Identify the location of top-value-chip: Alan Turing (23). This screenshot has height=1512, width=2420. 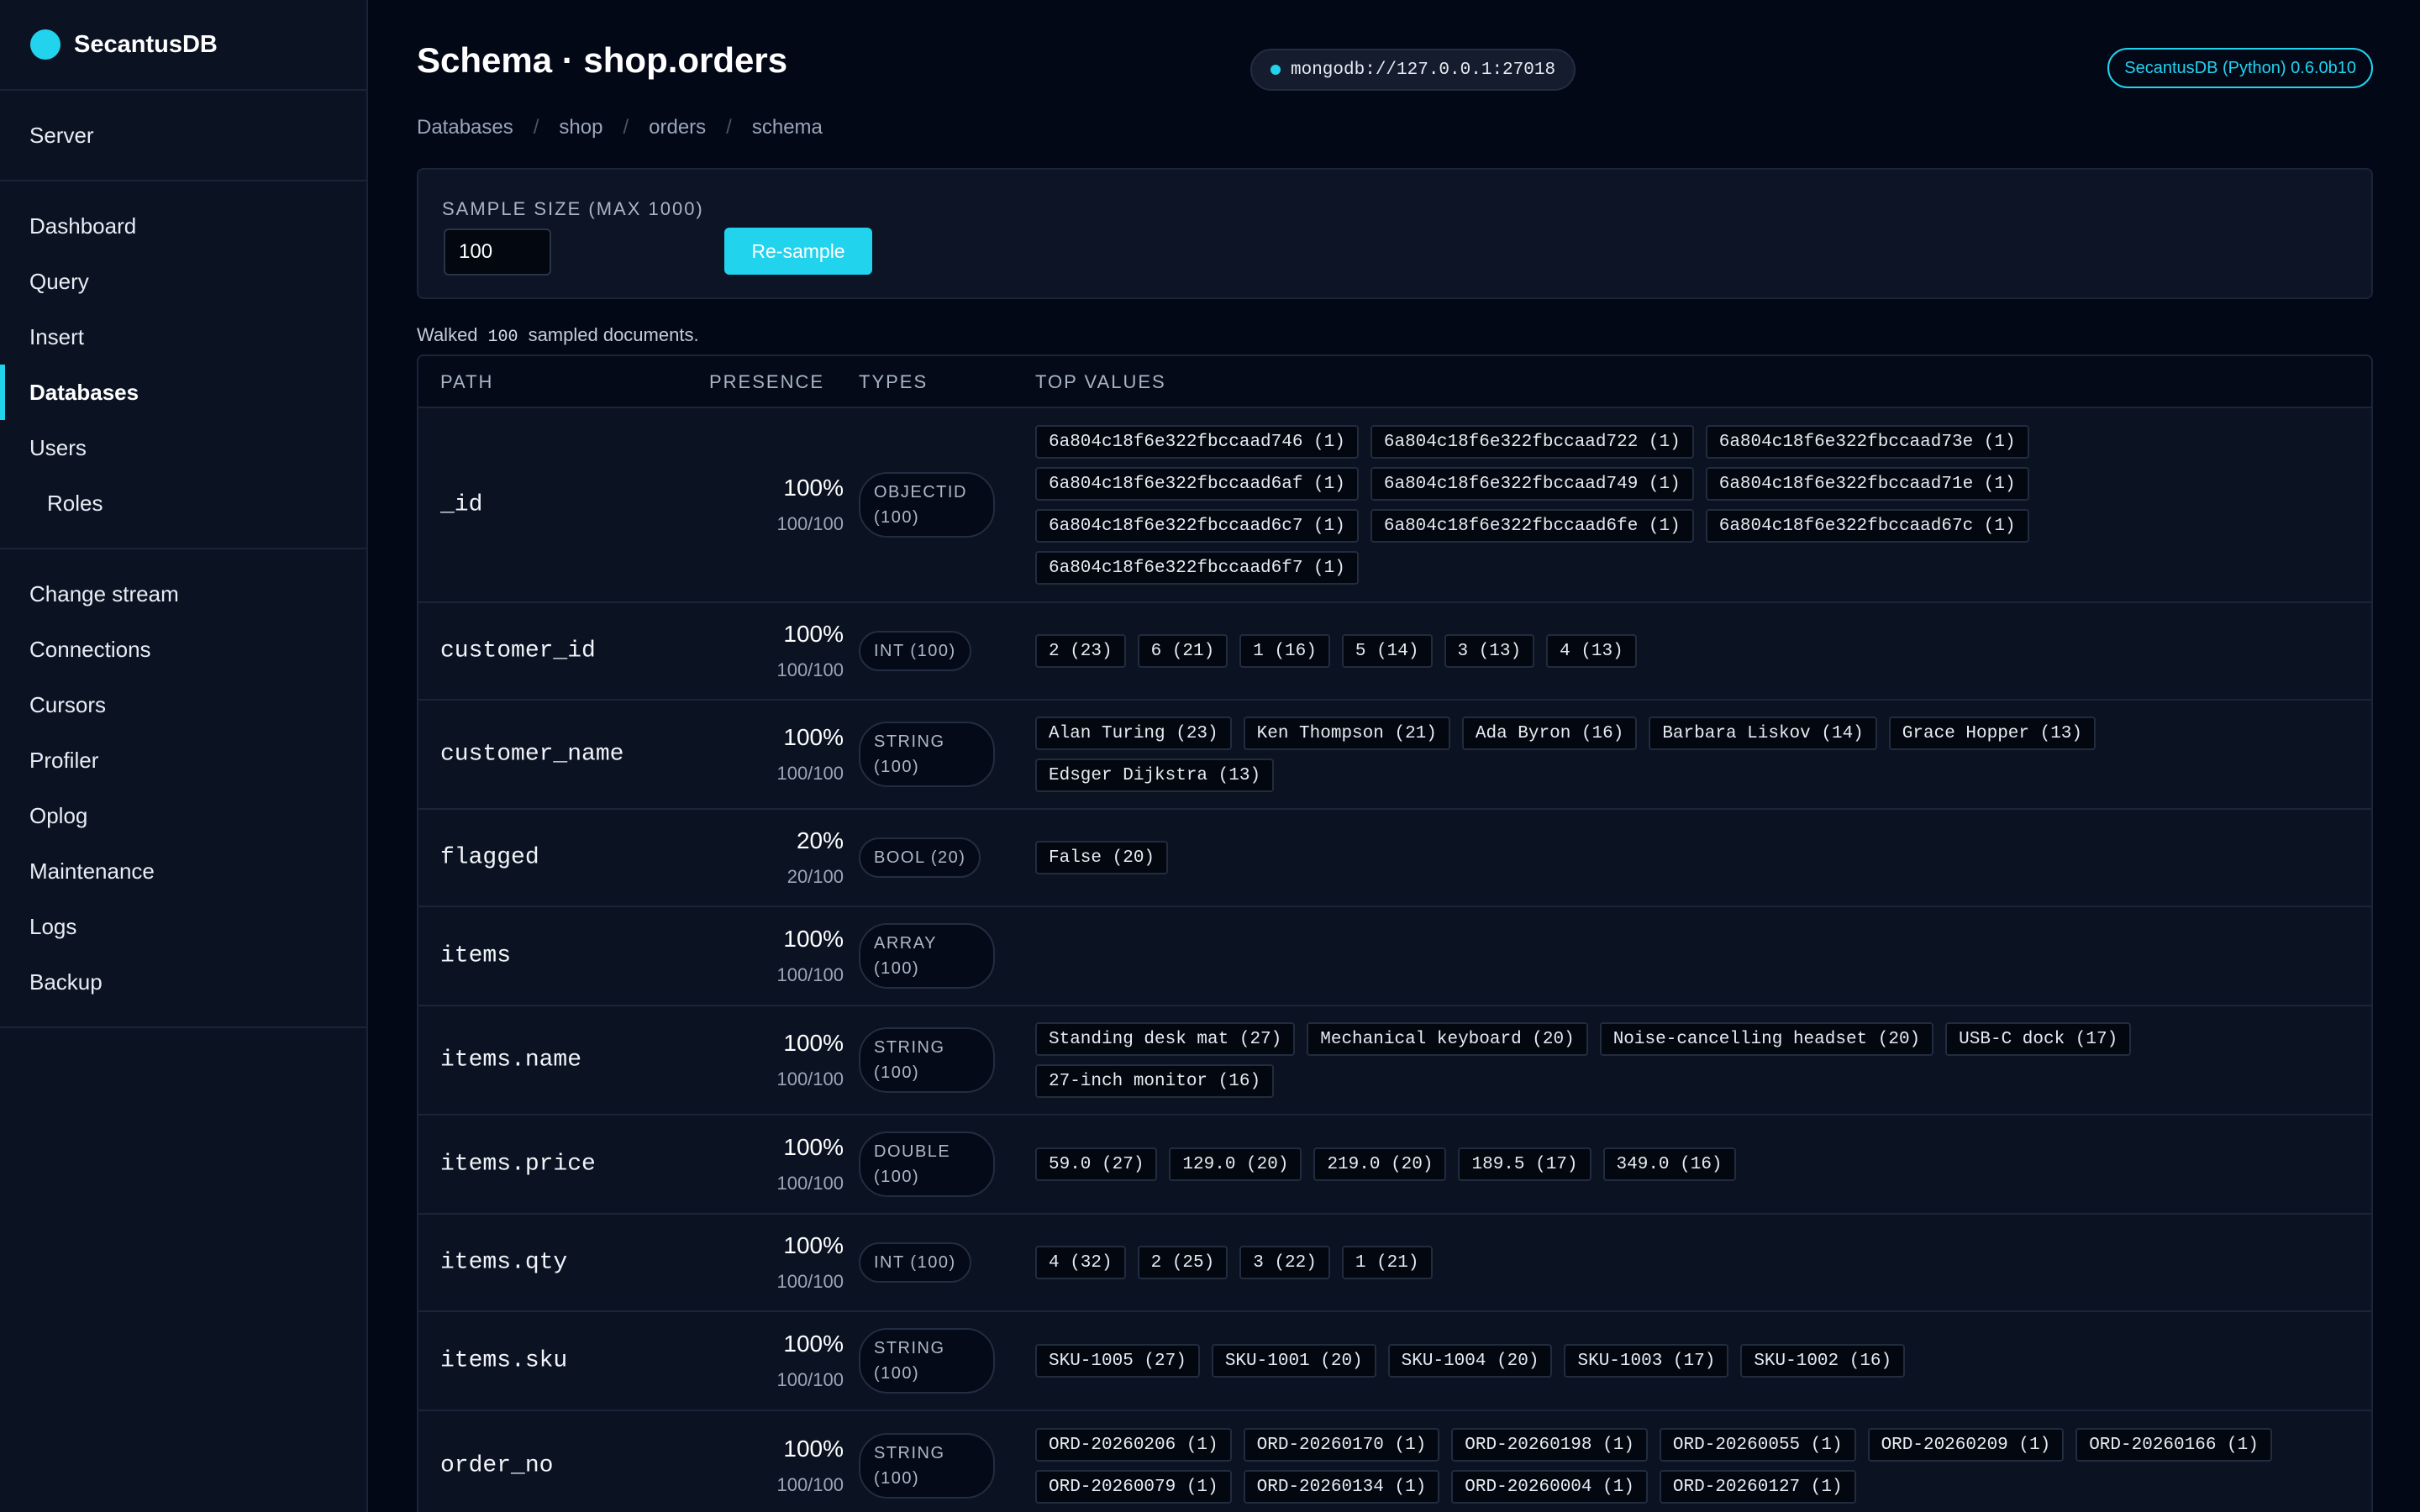
(1134, 733).